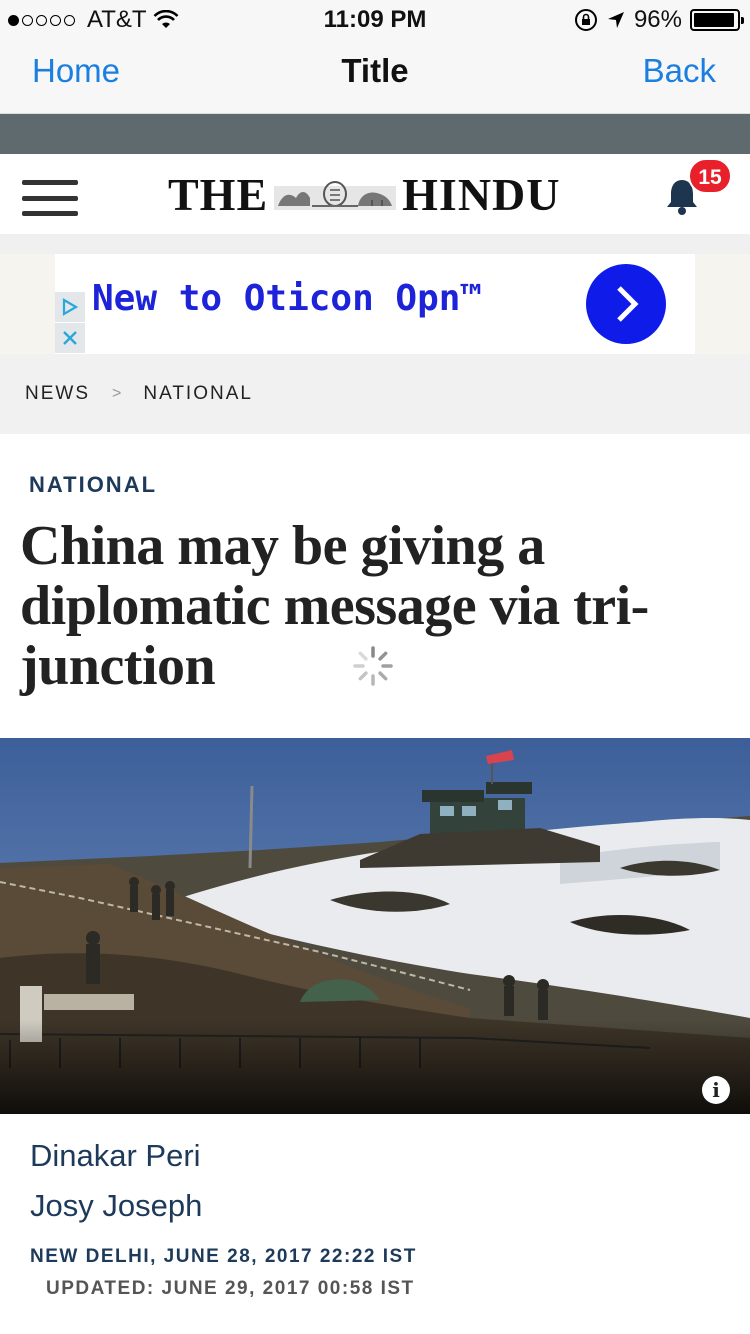 The height and width of the screenshot is (1334, 750). What do you see at coordinates (375, 20) in the screenshot?
I see `status-bar: AT&T 11:09 PM 96%` at bounding box center [375, 20].